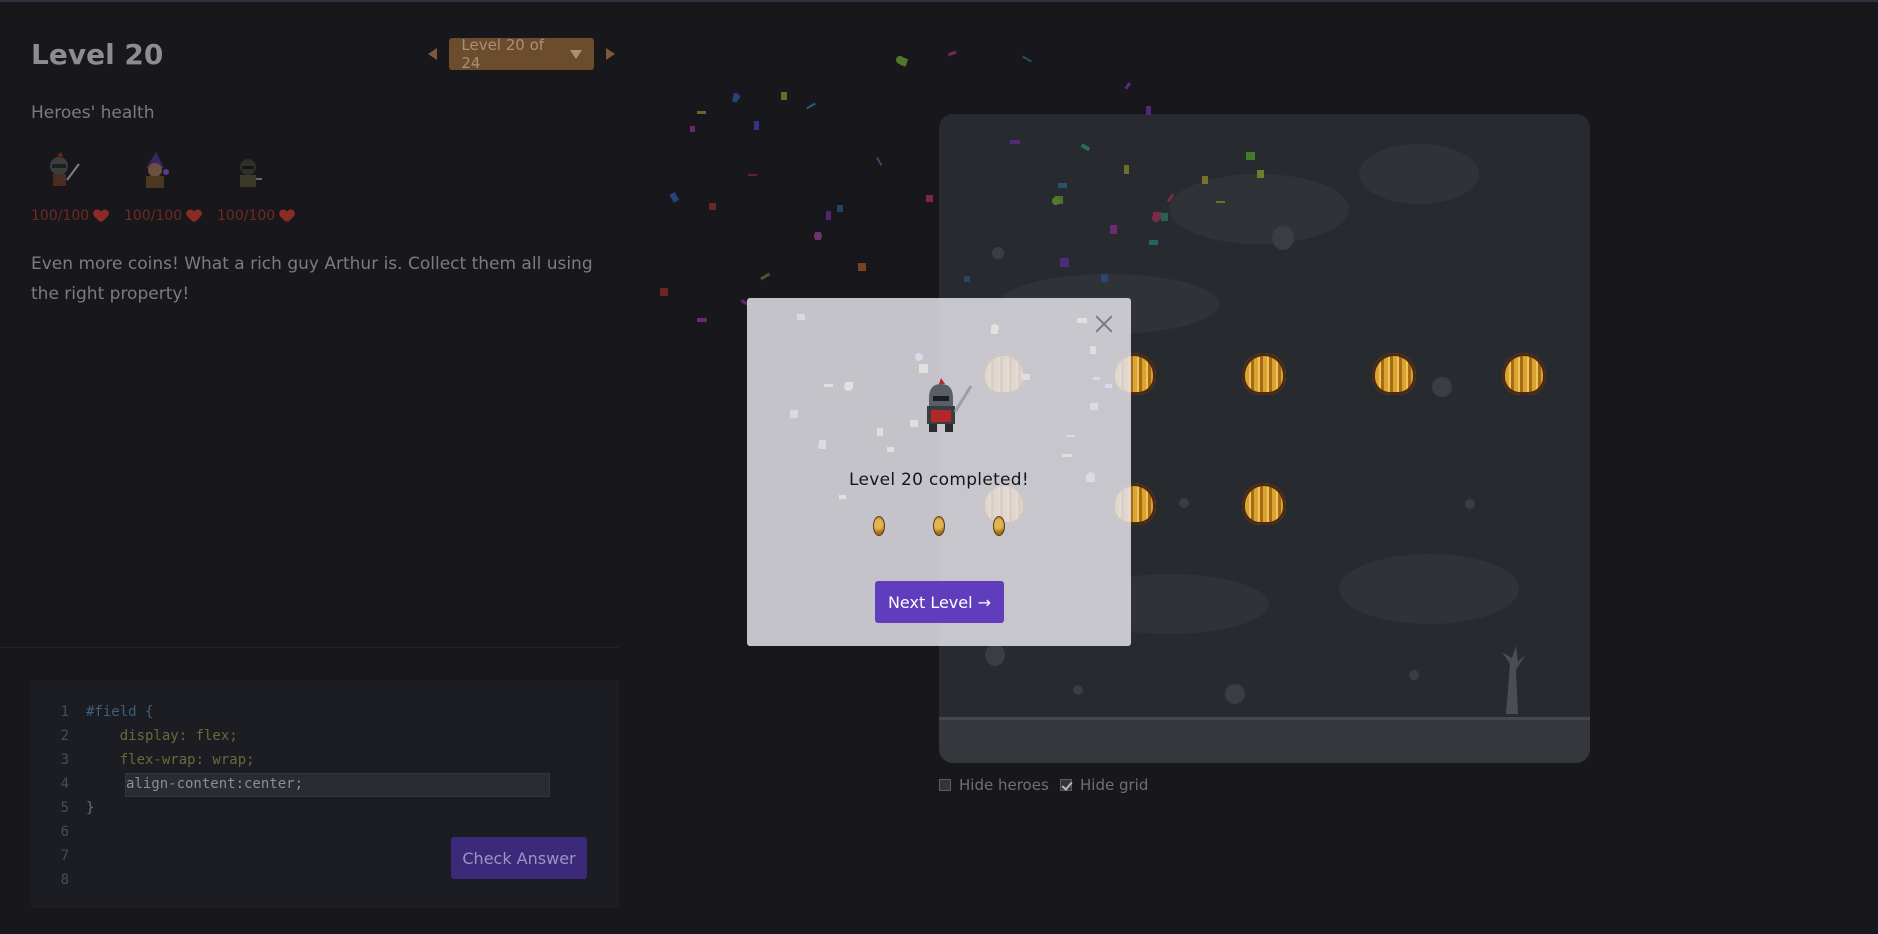 This screenshot has width=1878, height=934. What do you see at coordinates (325, 761) in the screenshot?
I see `code-line: 3 flex-wrap: wrap;` at bounding box center [325, 761].